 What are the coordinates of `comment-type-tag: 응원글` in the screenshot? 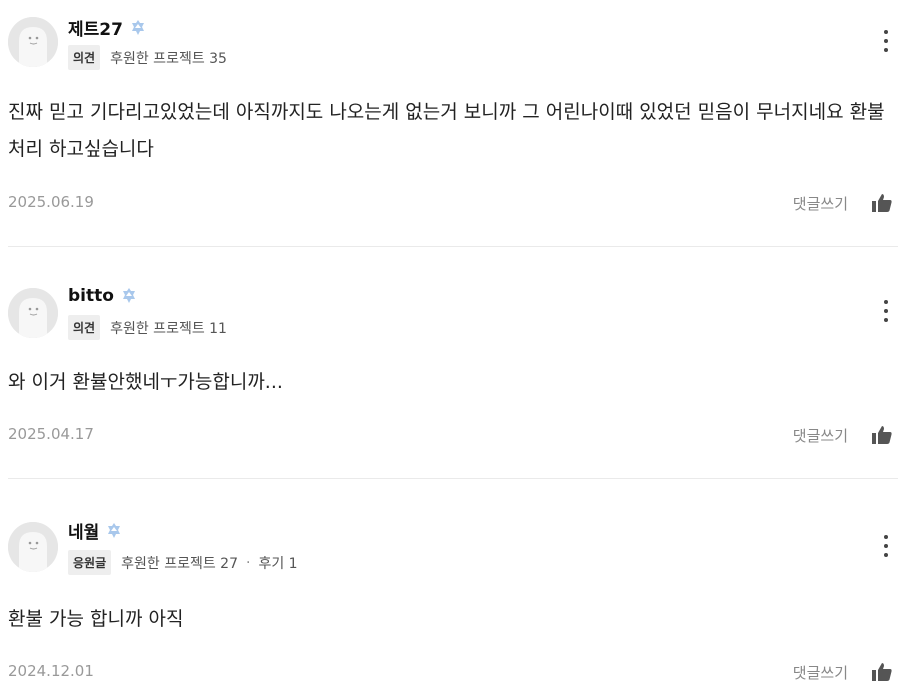 It's located at (90, 562).